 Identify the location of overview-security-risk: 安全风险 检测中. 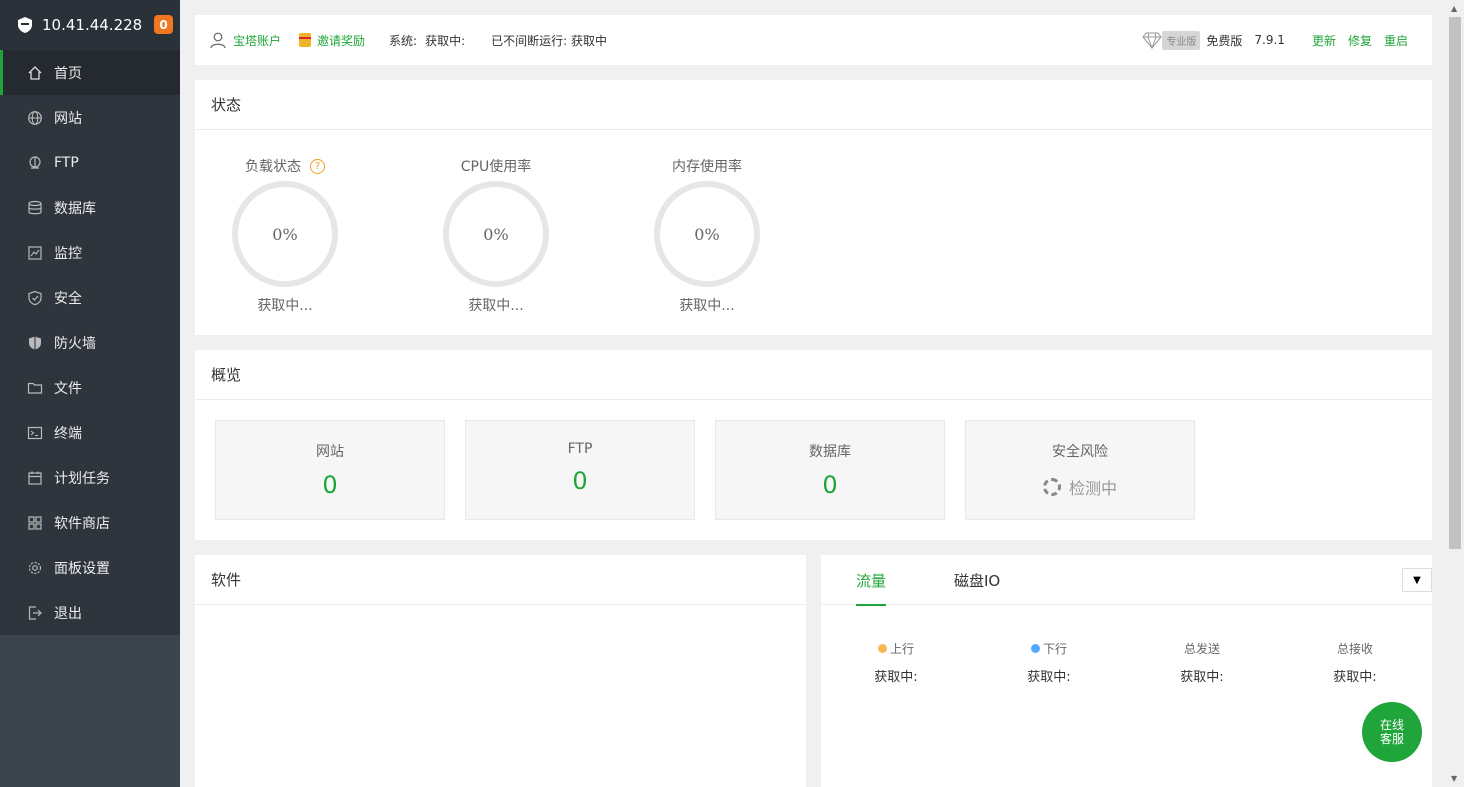
(1080, 470).